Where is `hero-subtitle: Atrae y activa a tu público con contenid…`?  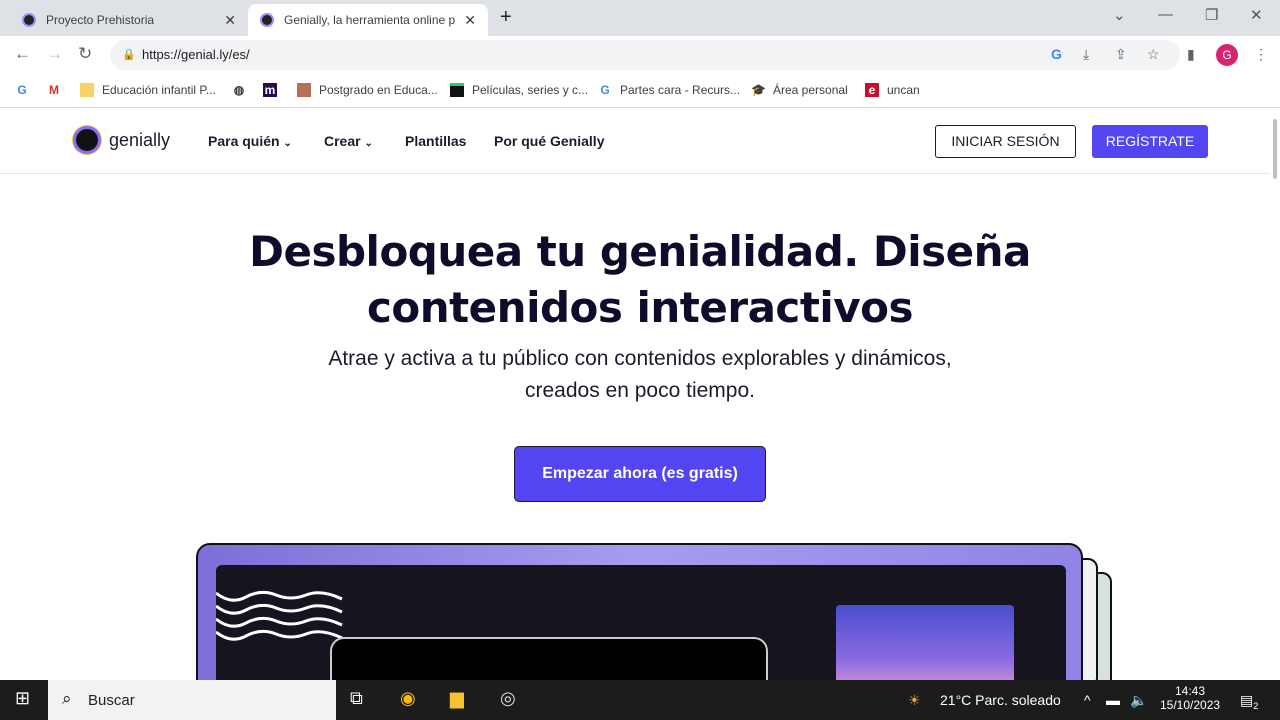
hero-subtitle: Atrae y activa a tu público con contenid… is located at coordinates (640, 374).